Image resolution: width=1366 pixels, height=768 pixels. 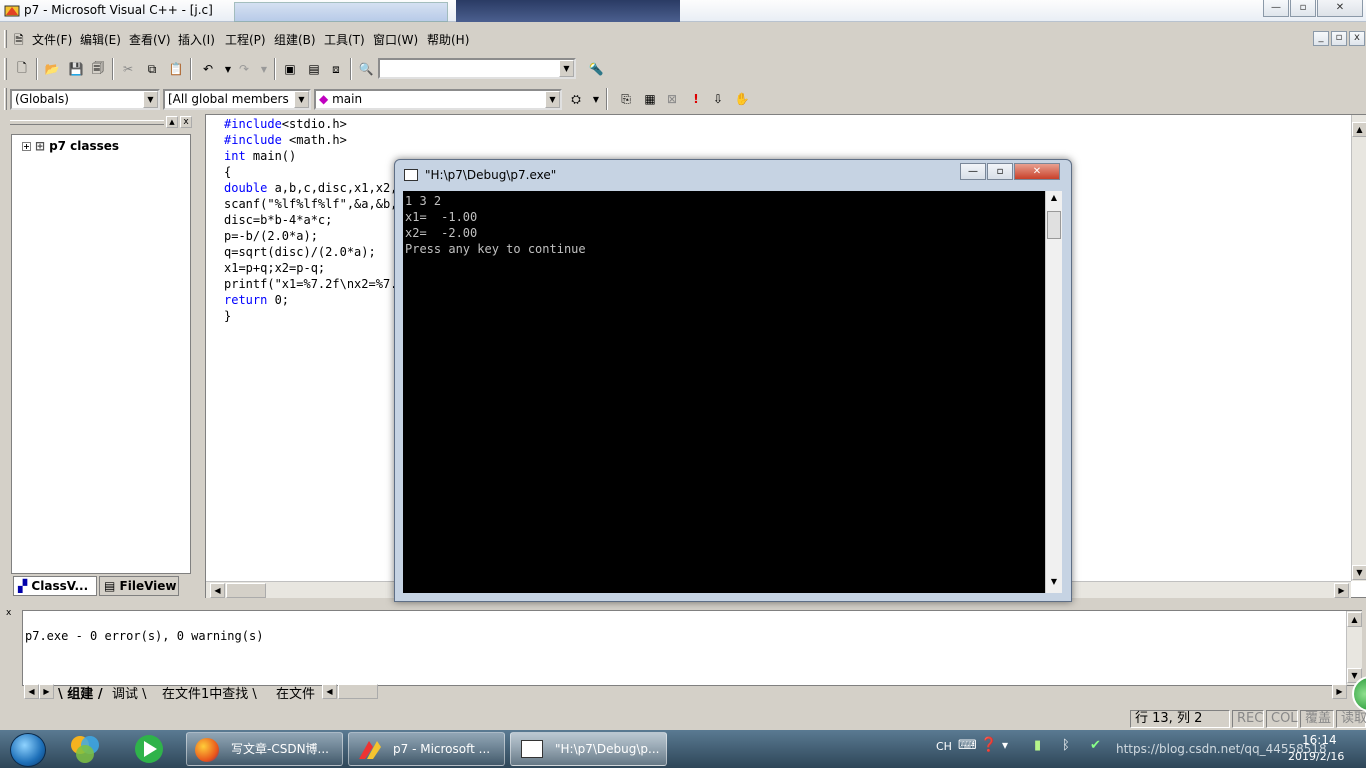 I want to click on output-hscroll-left-button: ◀, so click(x=329, y=691).